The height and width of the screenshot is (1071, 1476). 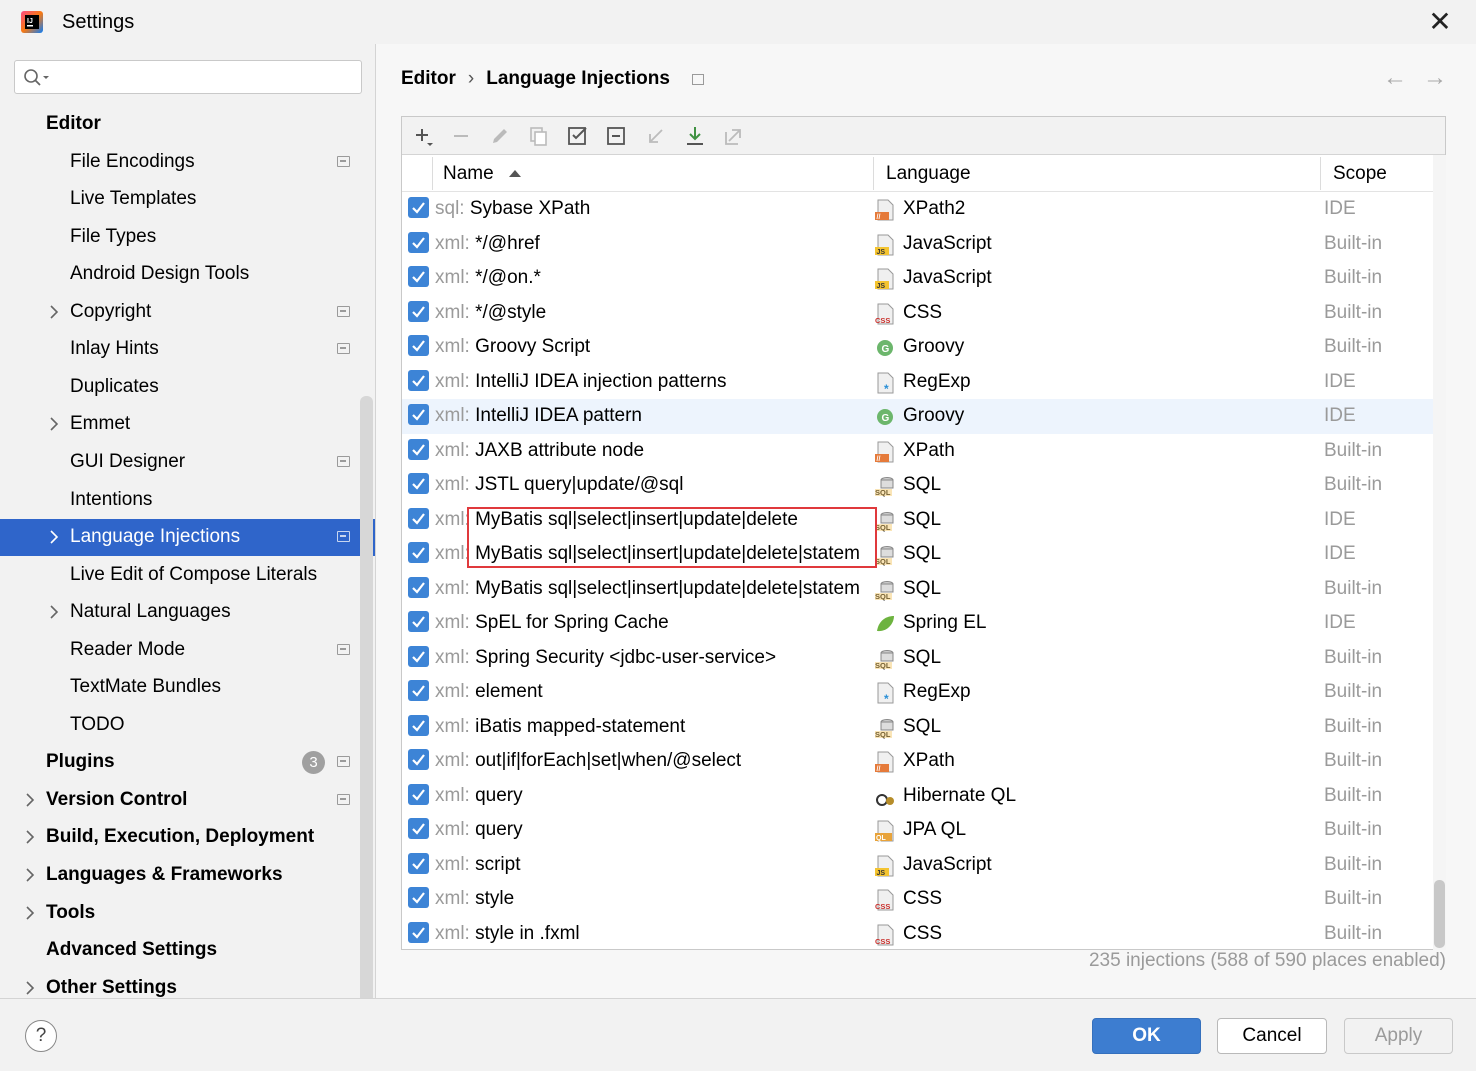 I want to click on sidebar-scrollbar, so click(x=366, y=716).